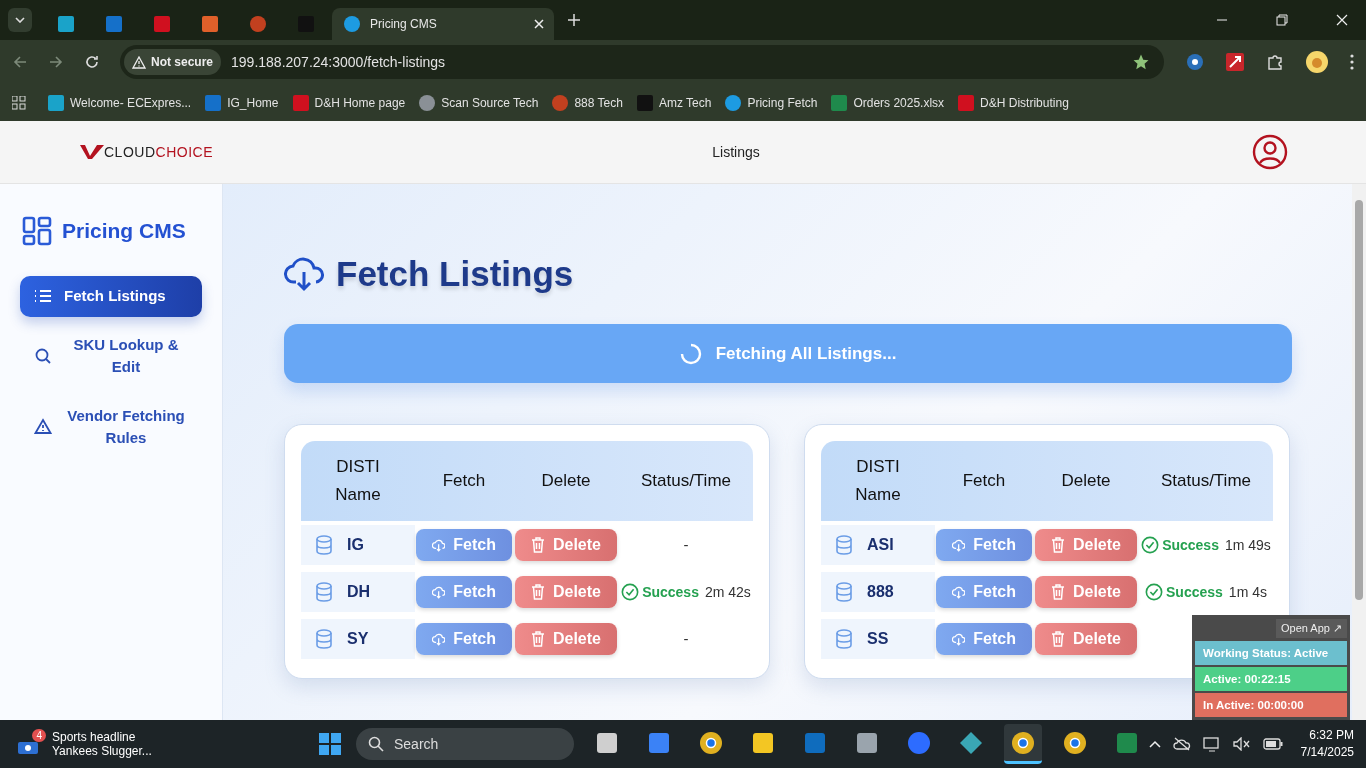 The image size is (1366, 768). I want to click on activity-status-bar: Working Status: Active, so click(1271, 653).